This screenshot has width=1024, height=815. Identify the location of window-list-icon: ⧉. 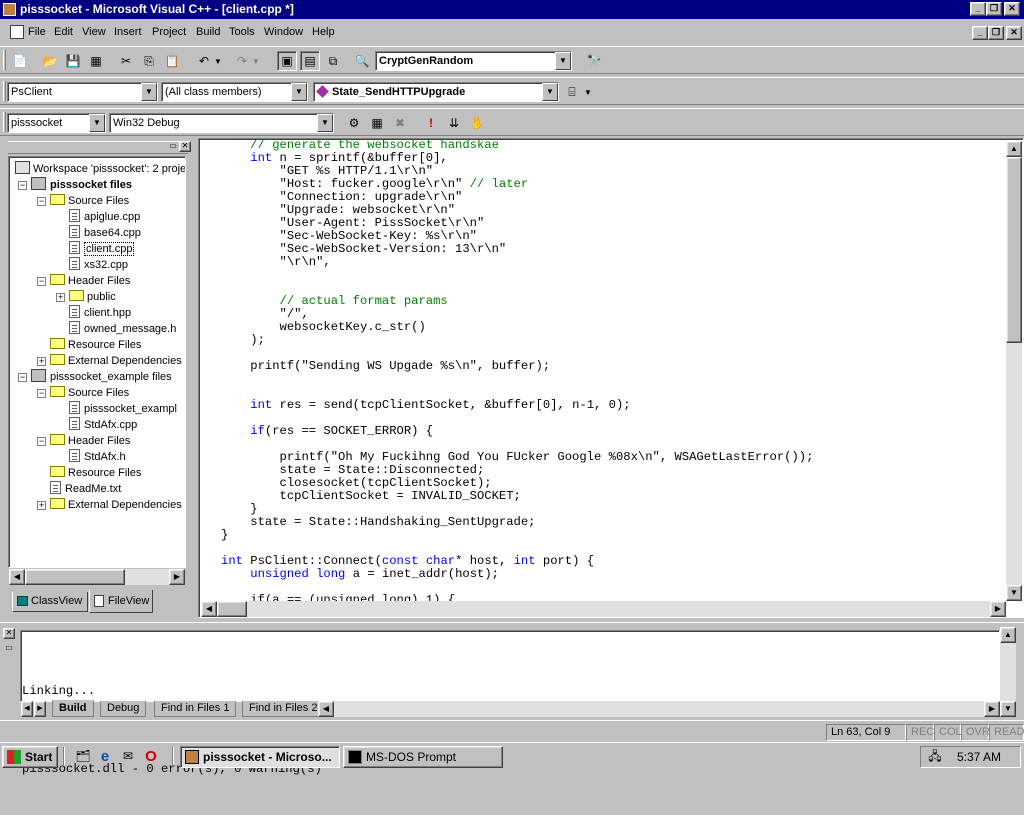
(333, 61).